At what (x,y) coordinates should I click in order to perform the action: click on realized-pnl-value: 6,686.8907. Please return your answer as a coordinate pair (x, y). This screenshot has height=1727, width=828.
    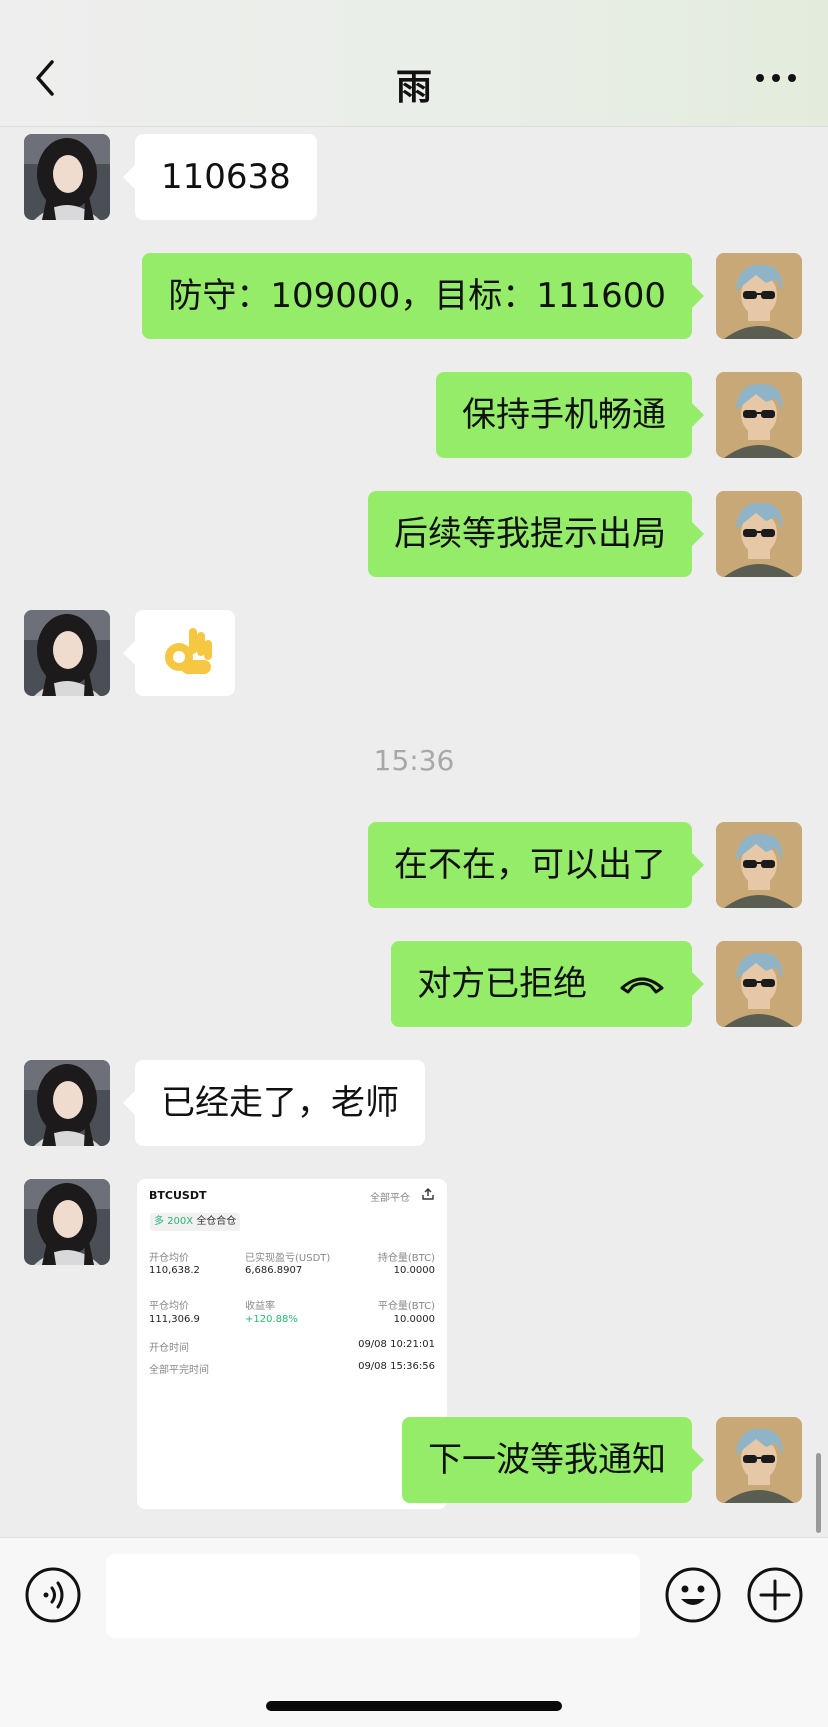
    Looking at the image, I should click on (274, 1270).